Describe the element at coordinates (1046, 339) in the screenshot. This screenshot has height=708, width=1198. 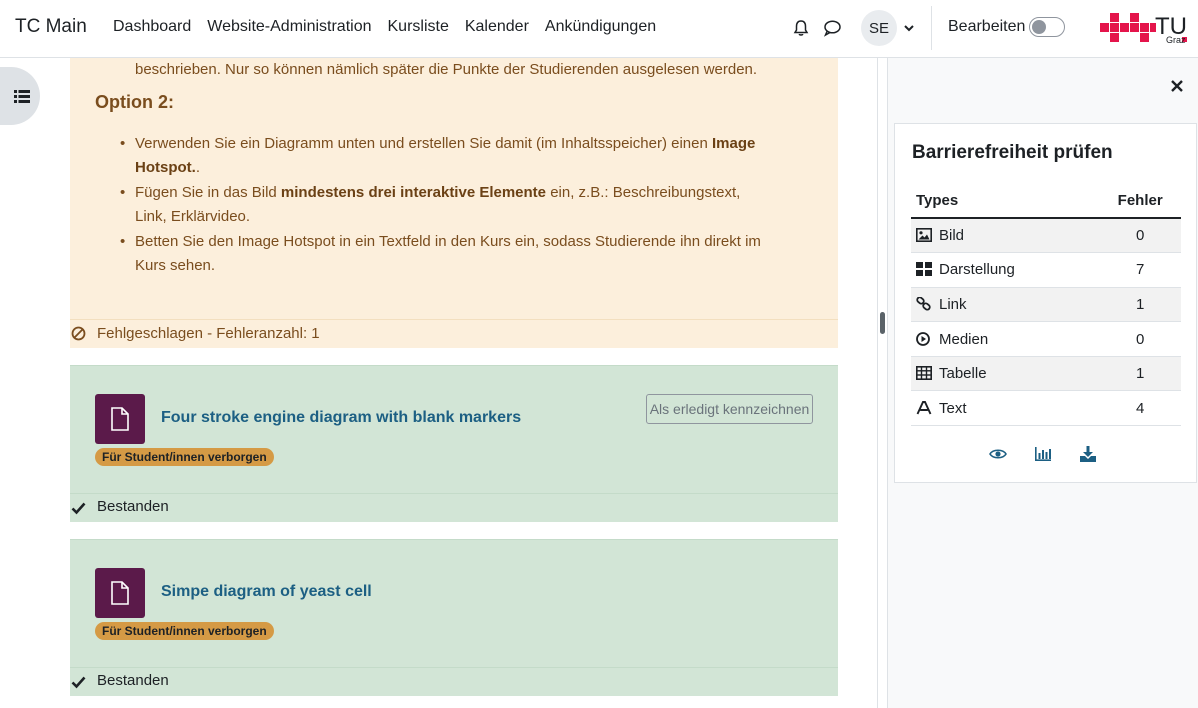
I see `table-row: Medien 0` at that location.